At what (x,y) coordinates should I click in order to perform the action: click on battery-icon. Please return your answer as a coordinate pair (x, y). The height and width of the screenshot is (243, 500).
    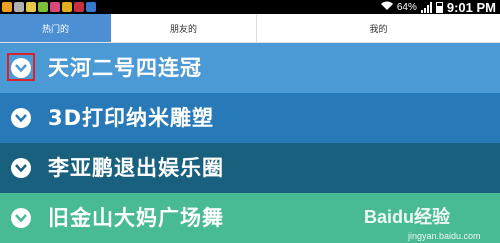
    Looking at the image, I should click on (439, 7).